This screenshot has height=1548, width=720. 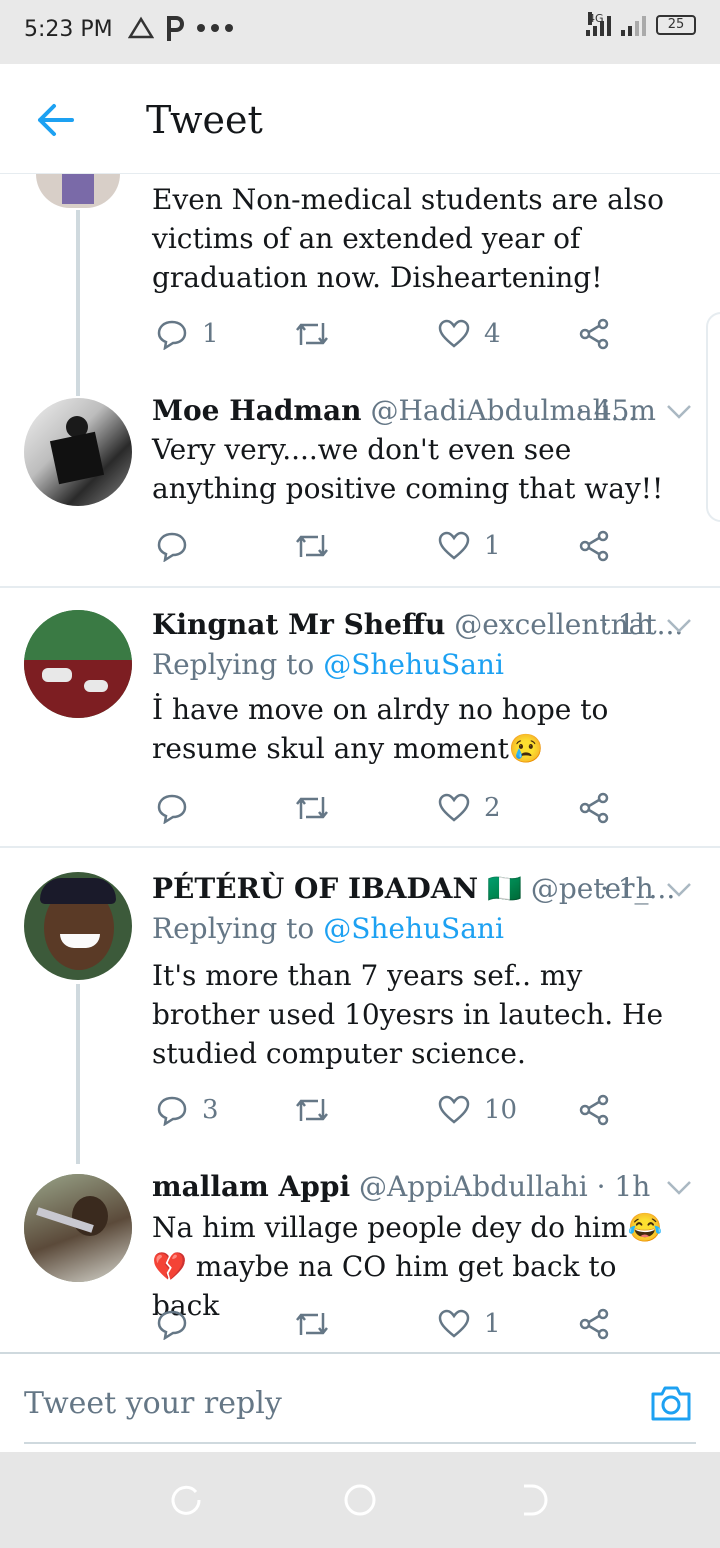 I want to click on reply-input: Tweet your reply, so click(x=153, y=1403).